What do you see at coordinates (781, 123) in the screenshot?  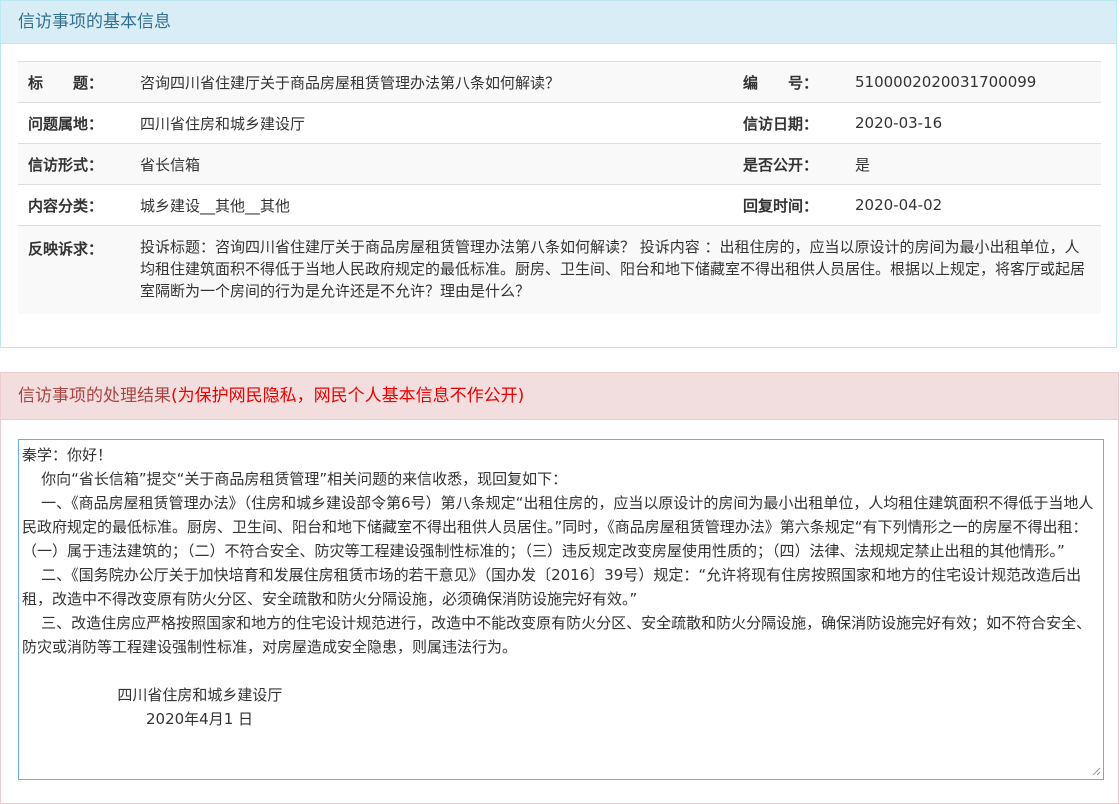 I see `petition-date-label: 信访日期：` at bounding box center [781, 123].